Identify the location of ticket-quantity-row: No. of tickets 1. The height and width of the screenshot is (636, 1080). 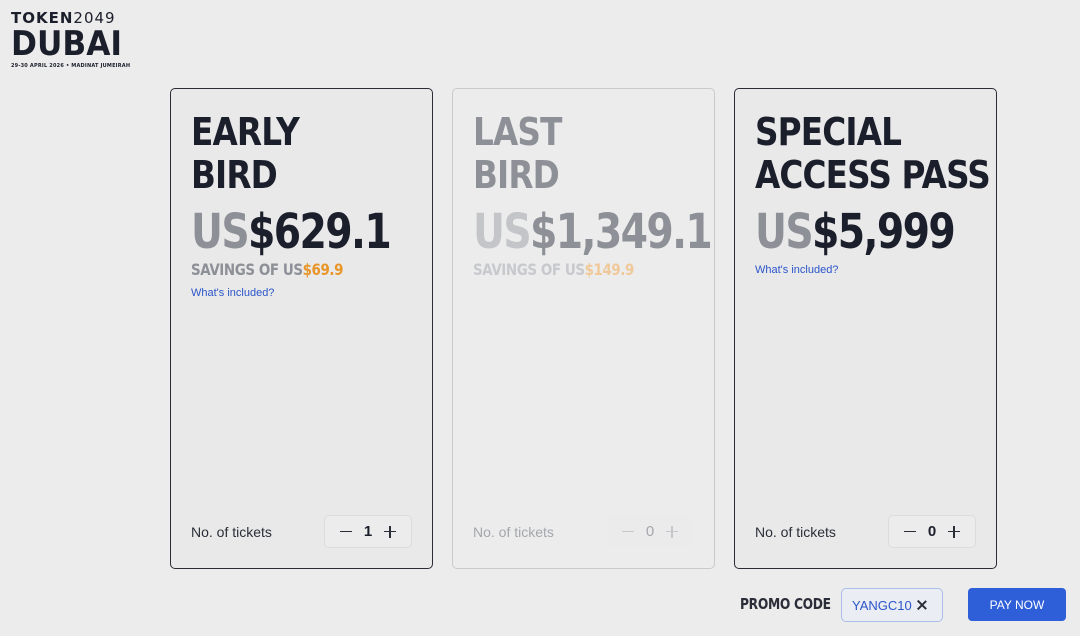
(301, 531).